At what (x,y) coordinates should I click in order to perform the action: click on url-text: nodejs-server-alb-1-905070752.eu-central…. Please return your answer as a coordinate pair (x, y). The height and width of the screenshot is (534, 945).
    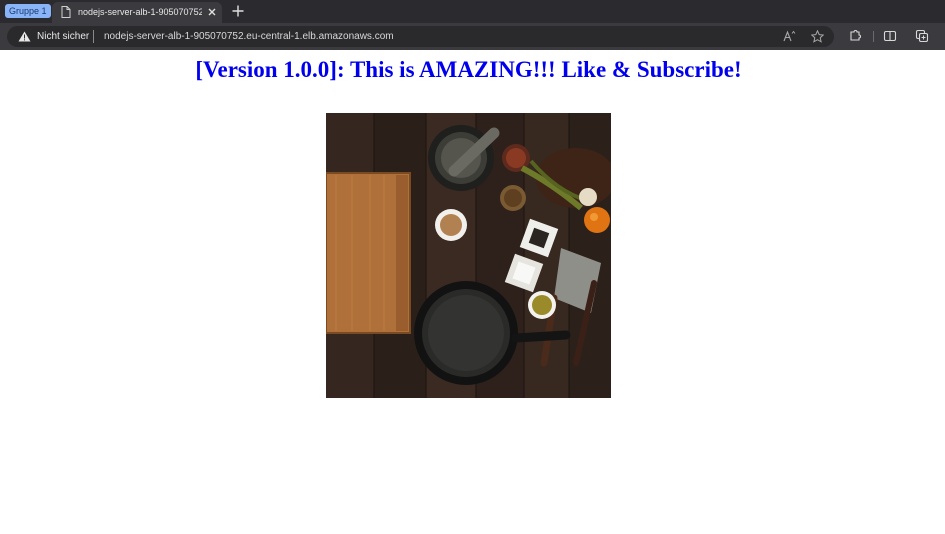
    Looking at the image, I should click on (249, 36).